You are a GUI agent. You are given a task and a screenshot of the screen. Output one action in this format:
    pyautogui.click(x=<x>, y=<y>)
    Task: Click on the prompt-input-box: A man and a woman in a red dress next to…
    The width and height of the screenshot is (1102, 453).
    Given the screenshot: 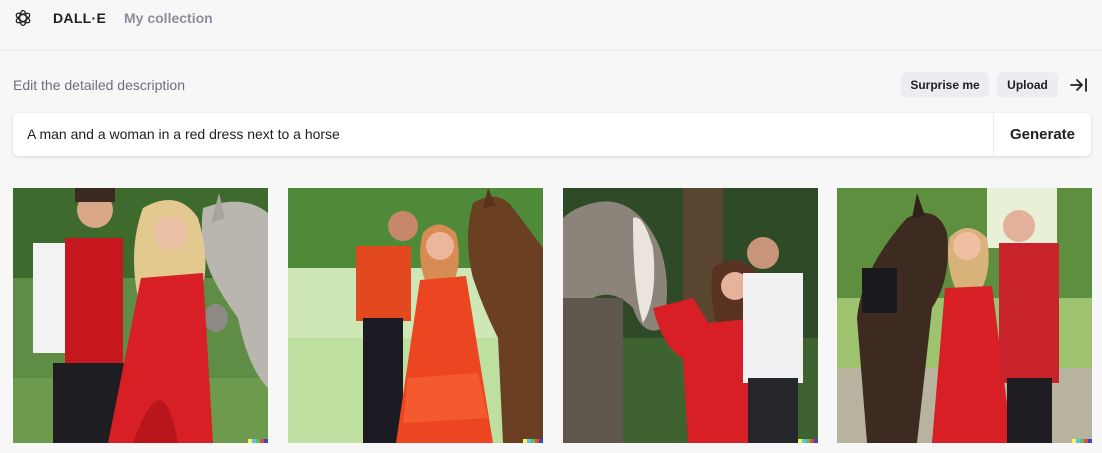 What is the action you would take?
    pyautogui.click(x=552, y=134)
    